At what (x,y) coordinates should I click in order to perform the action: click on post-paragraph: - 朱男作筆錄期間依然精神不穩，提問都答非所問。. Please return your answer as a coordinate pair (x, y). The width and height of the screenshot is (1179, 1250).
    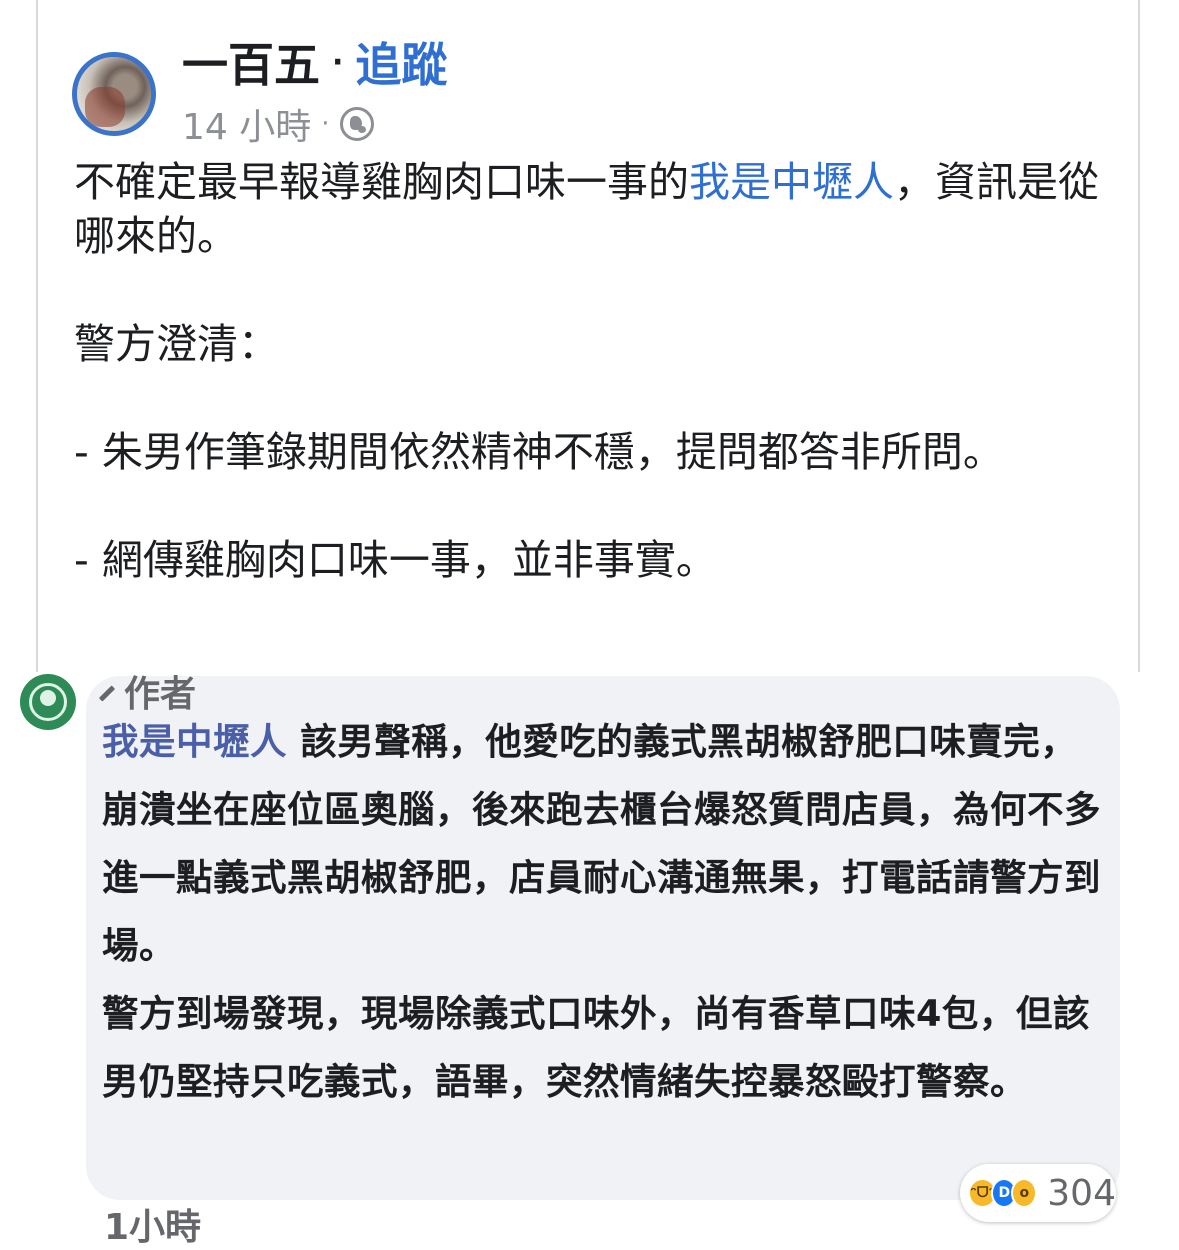
    Looking at the image, I should click on (539, 452).